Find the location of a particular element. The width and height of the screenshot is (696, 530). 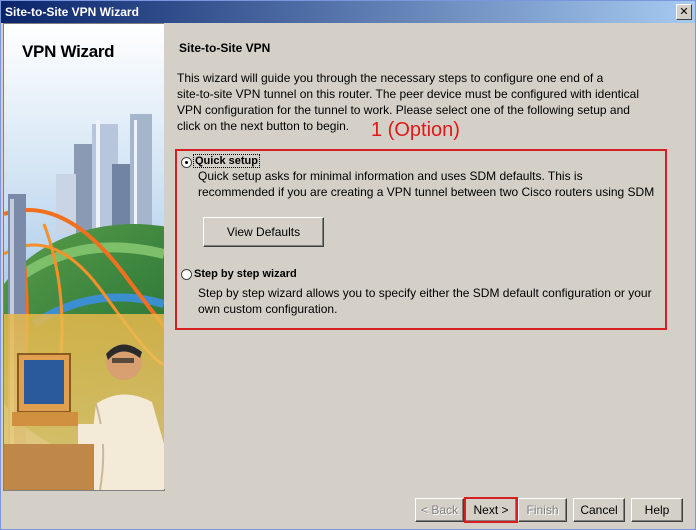

close-icon: ✕ is located at coordinates (684, 12).